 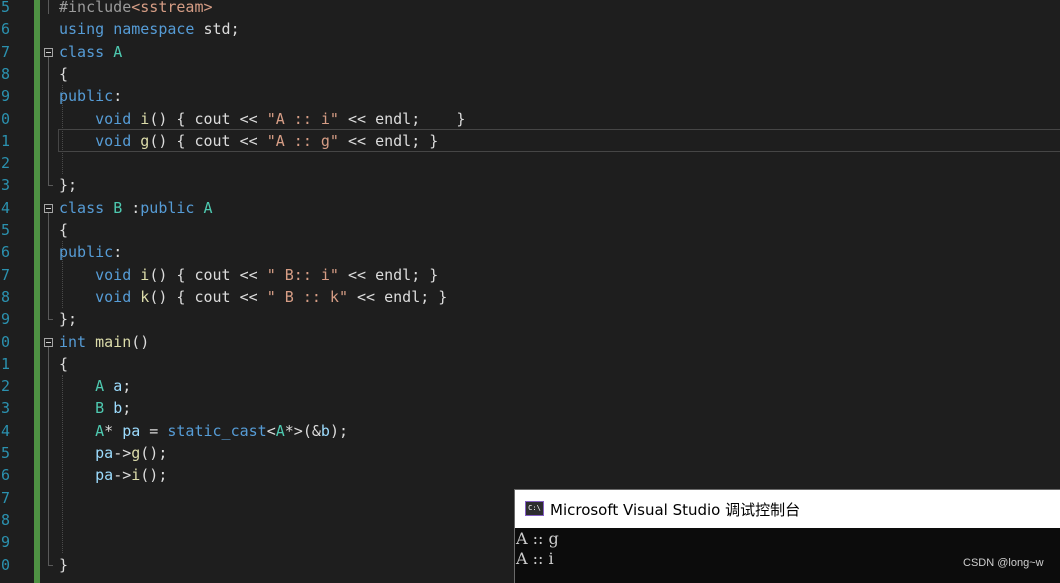 What do you see at coordinates (217, 29) in the screenshot?
I see `code-token: std;` at bounding box center [217, 29].